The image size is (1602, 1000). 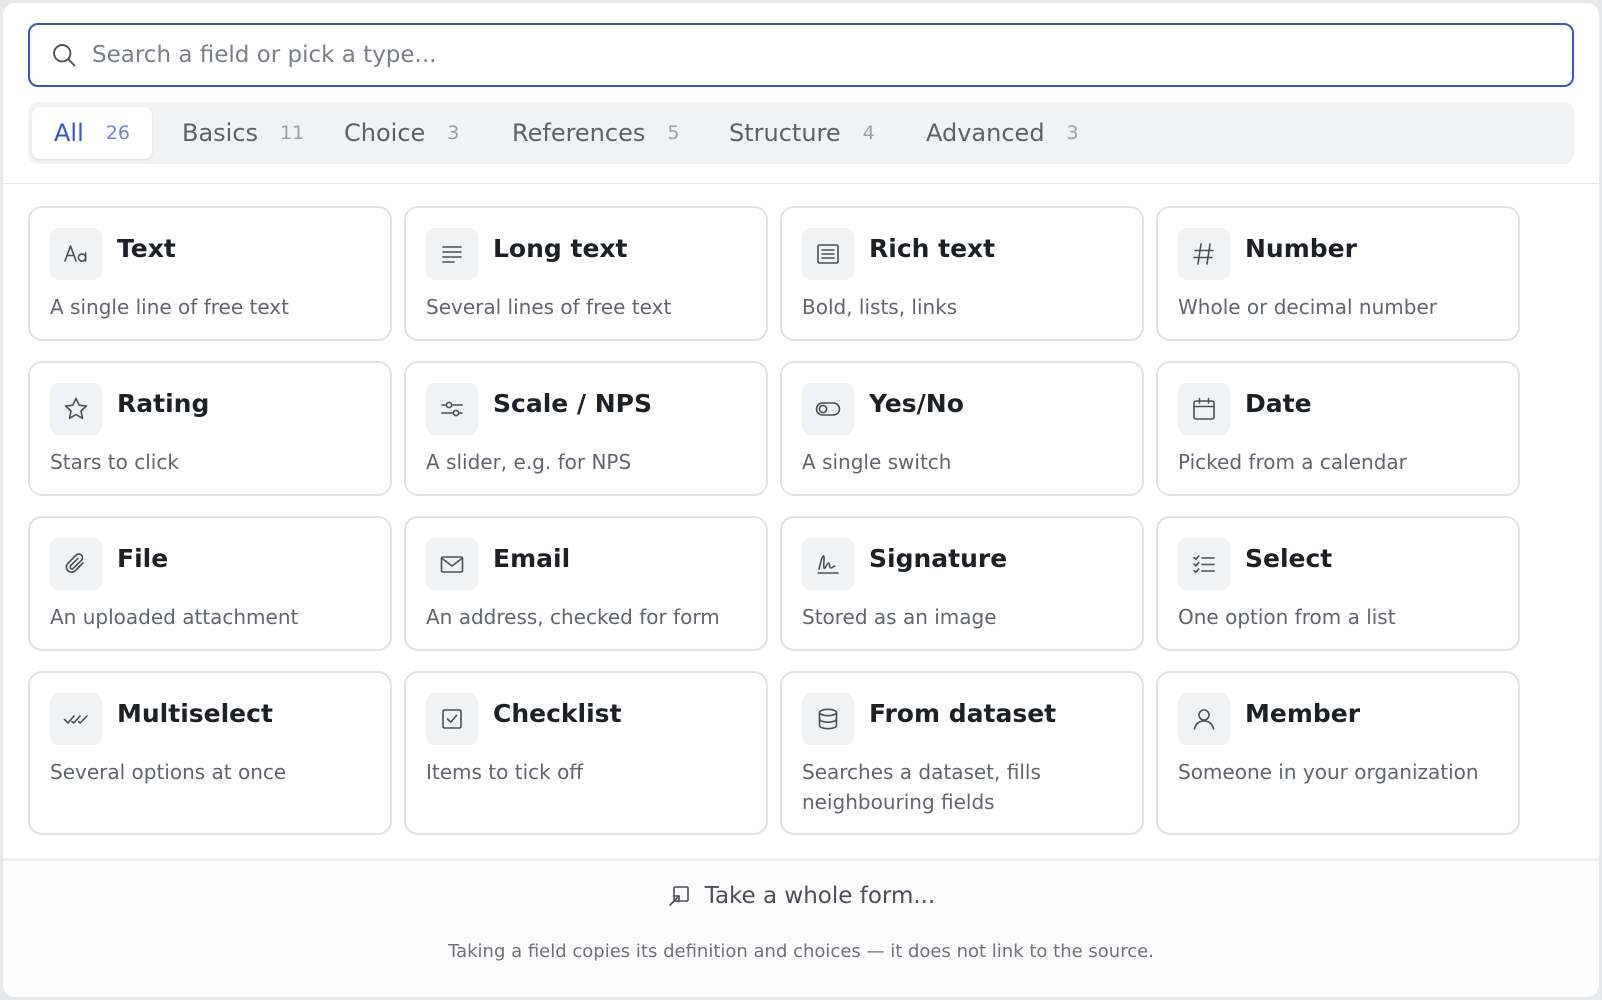 What do you see at coordinates (868, 133) in the screenshot?
I see `tab-count: 4` at bounding box center [868, 133].